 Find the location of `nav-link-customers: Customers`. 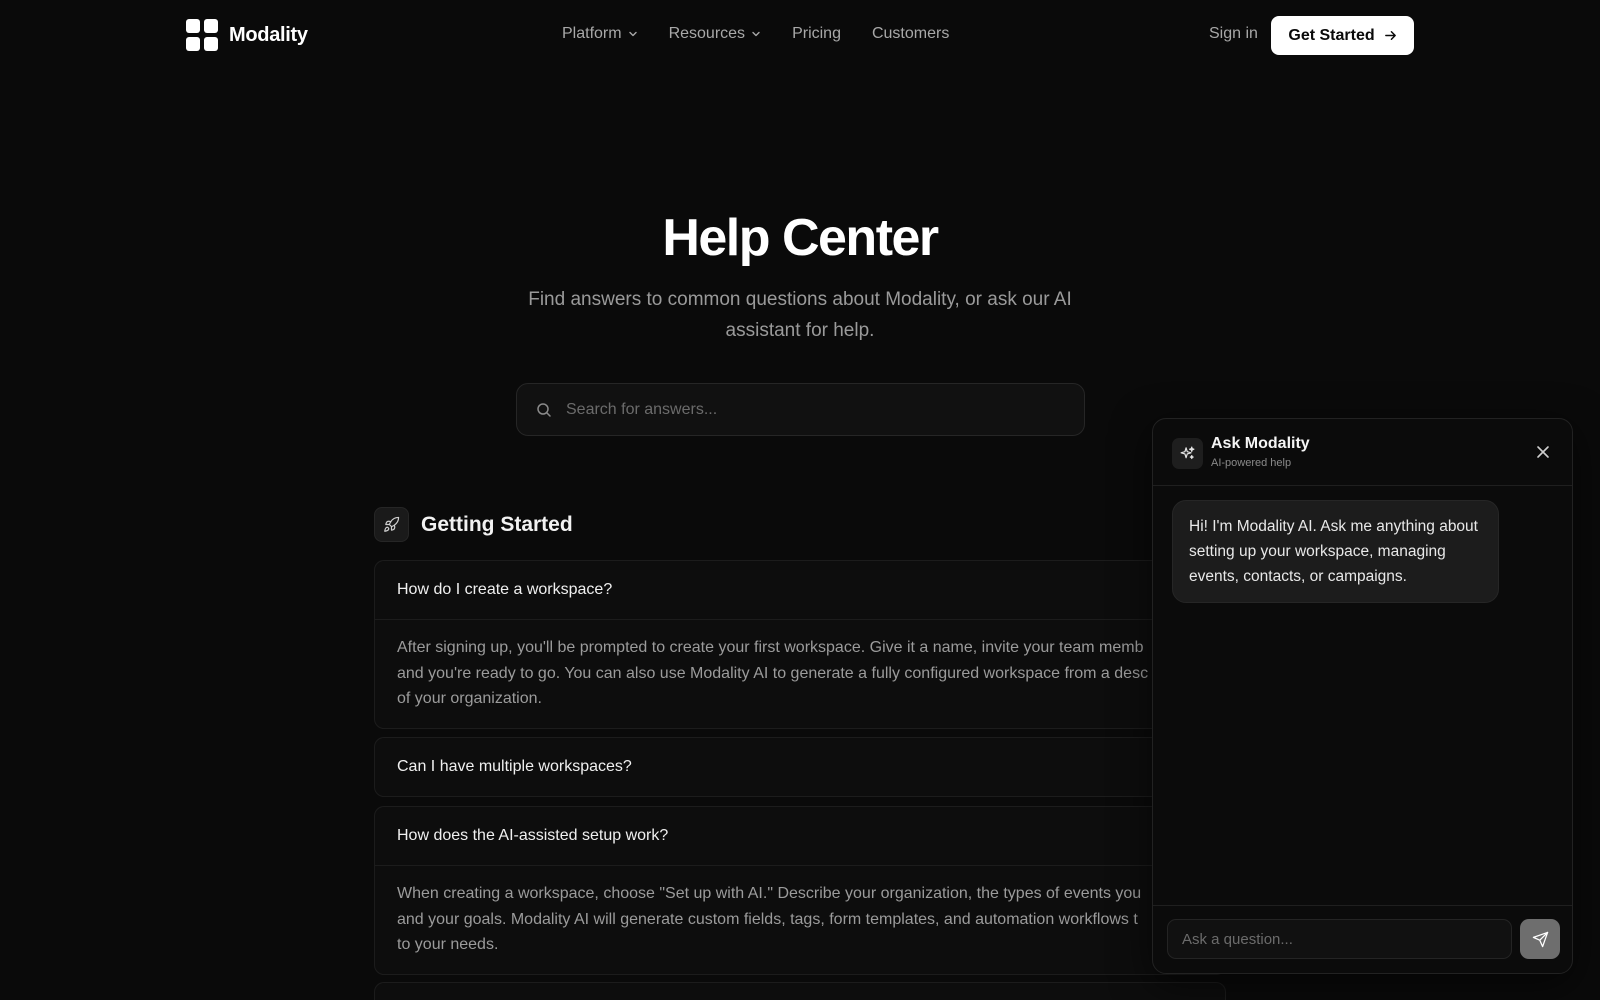

nav-link-customers: Customers is located at coordinates (910, 34).